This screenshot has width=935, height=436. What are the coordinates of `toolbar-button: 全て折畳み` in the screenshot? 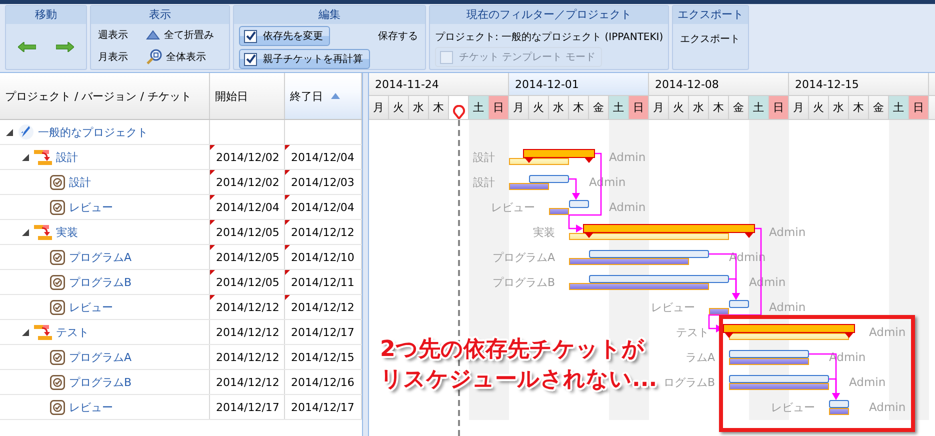 It's located at (184, 35).